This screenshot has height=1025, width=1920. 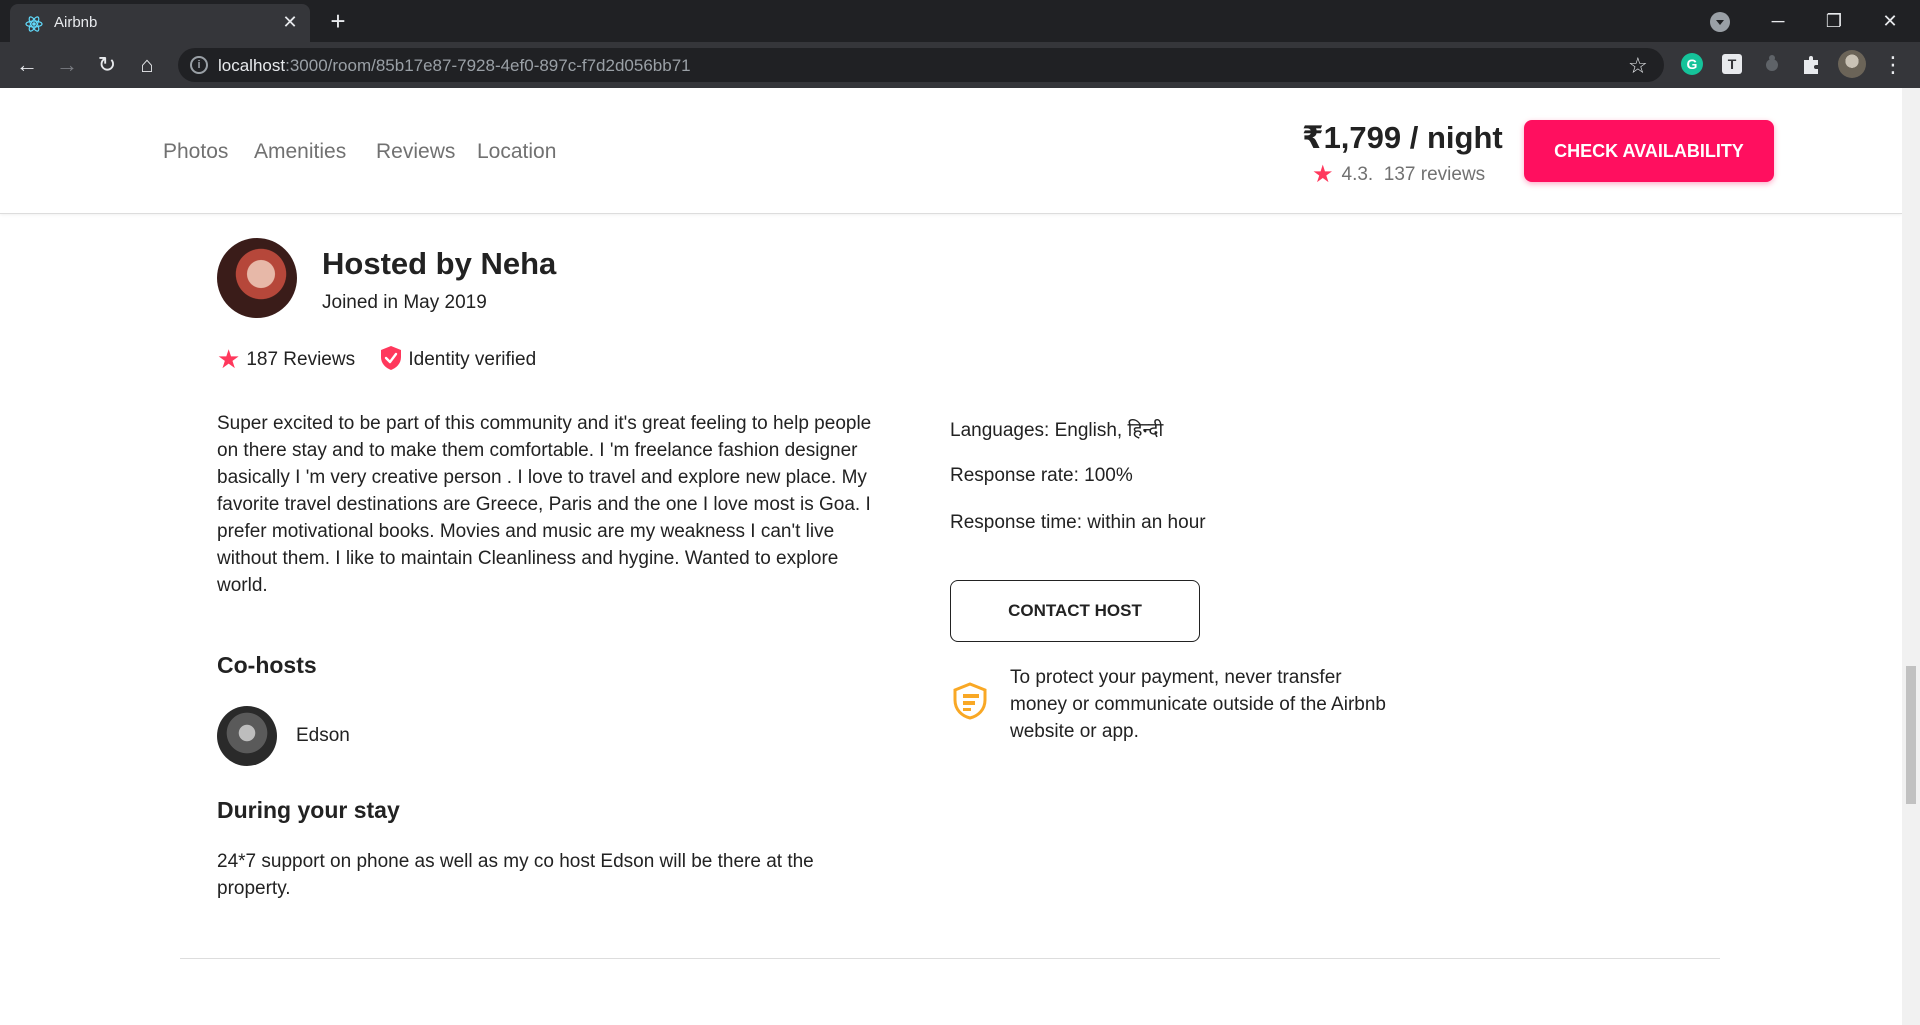 What do you see at coordinates (199, 65) in the screenshot?
I see `info-icon: i` at bounding box center [199, 65].